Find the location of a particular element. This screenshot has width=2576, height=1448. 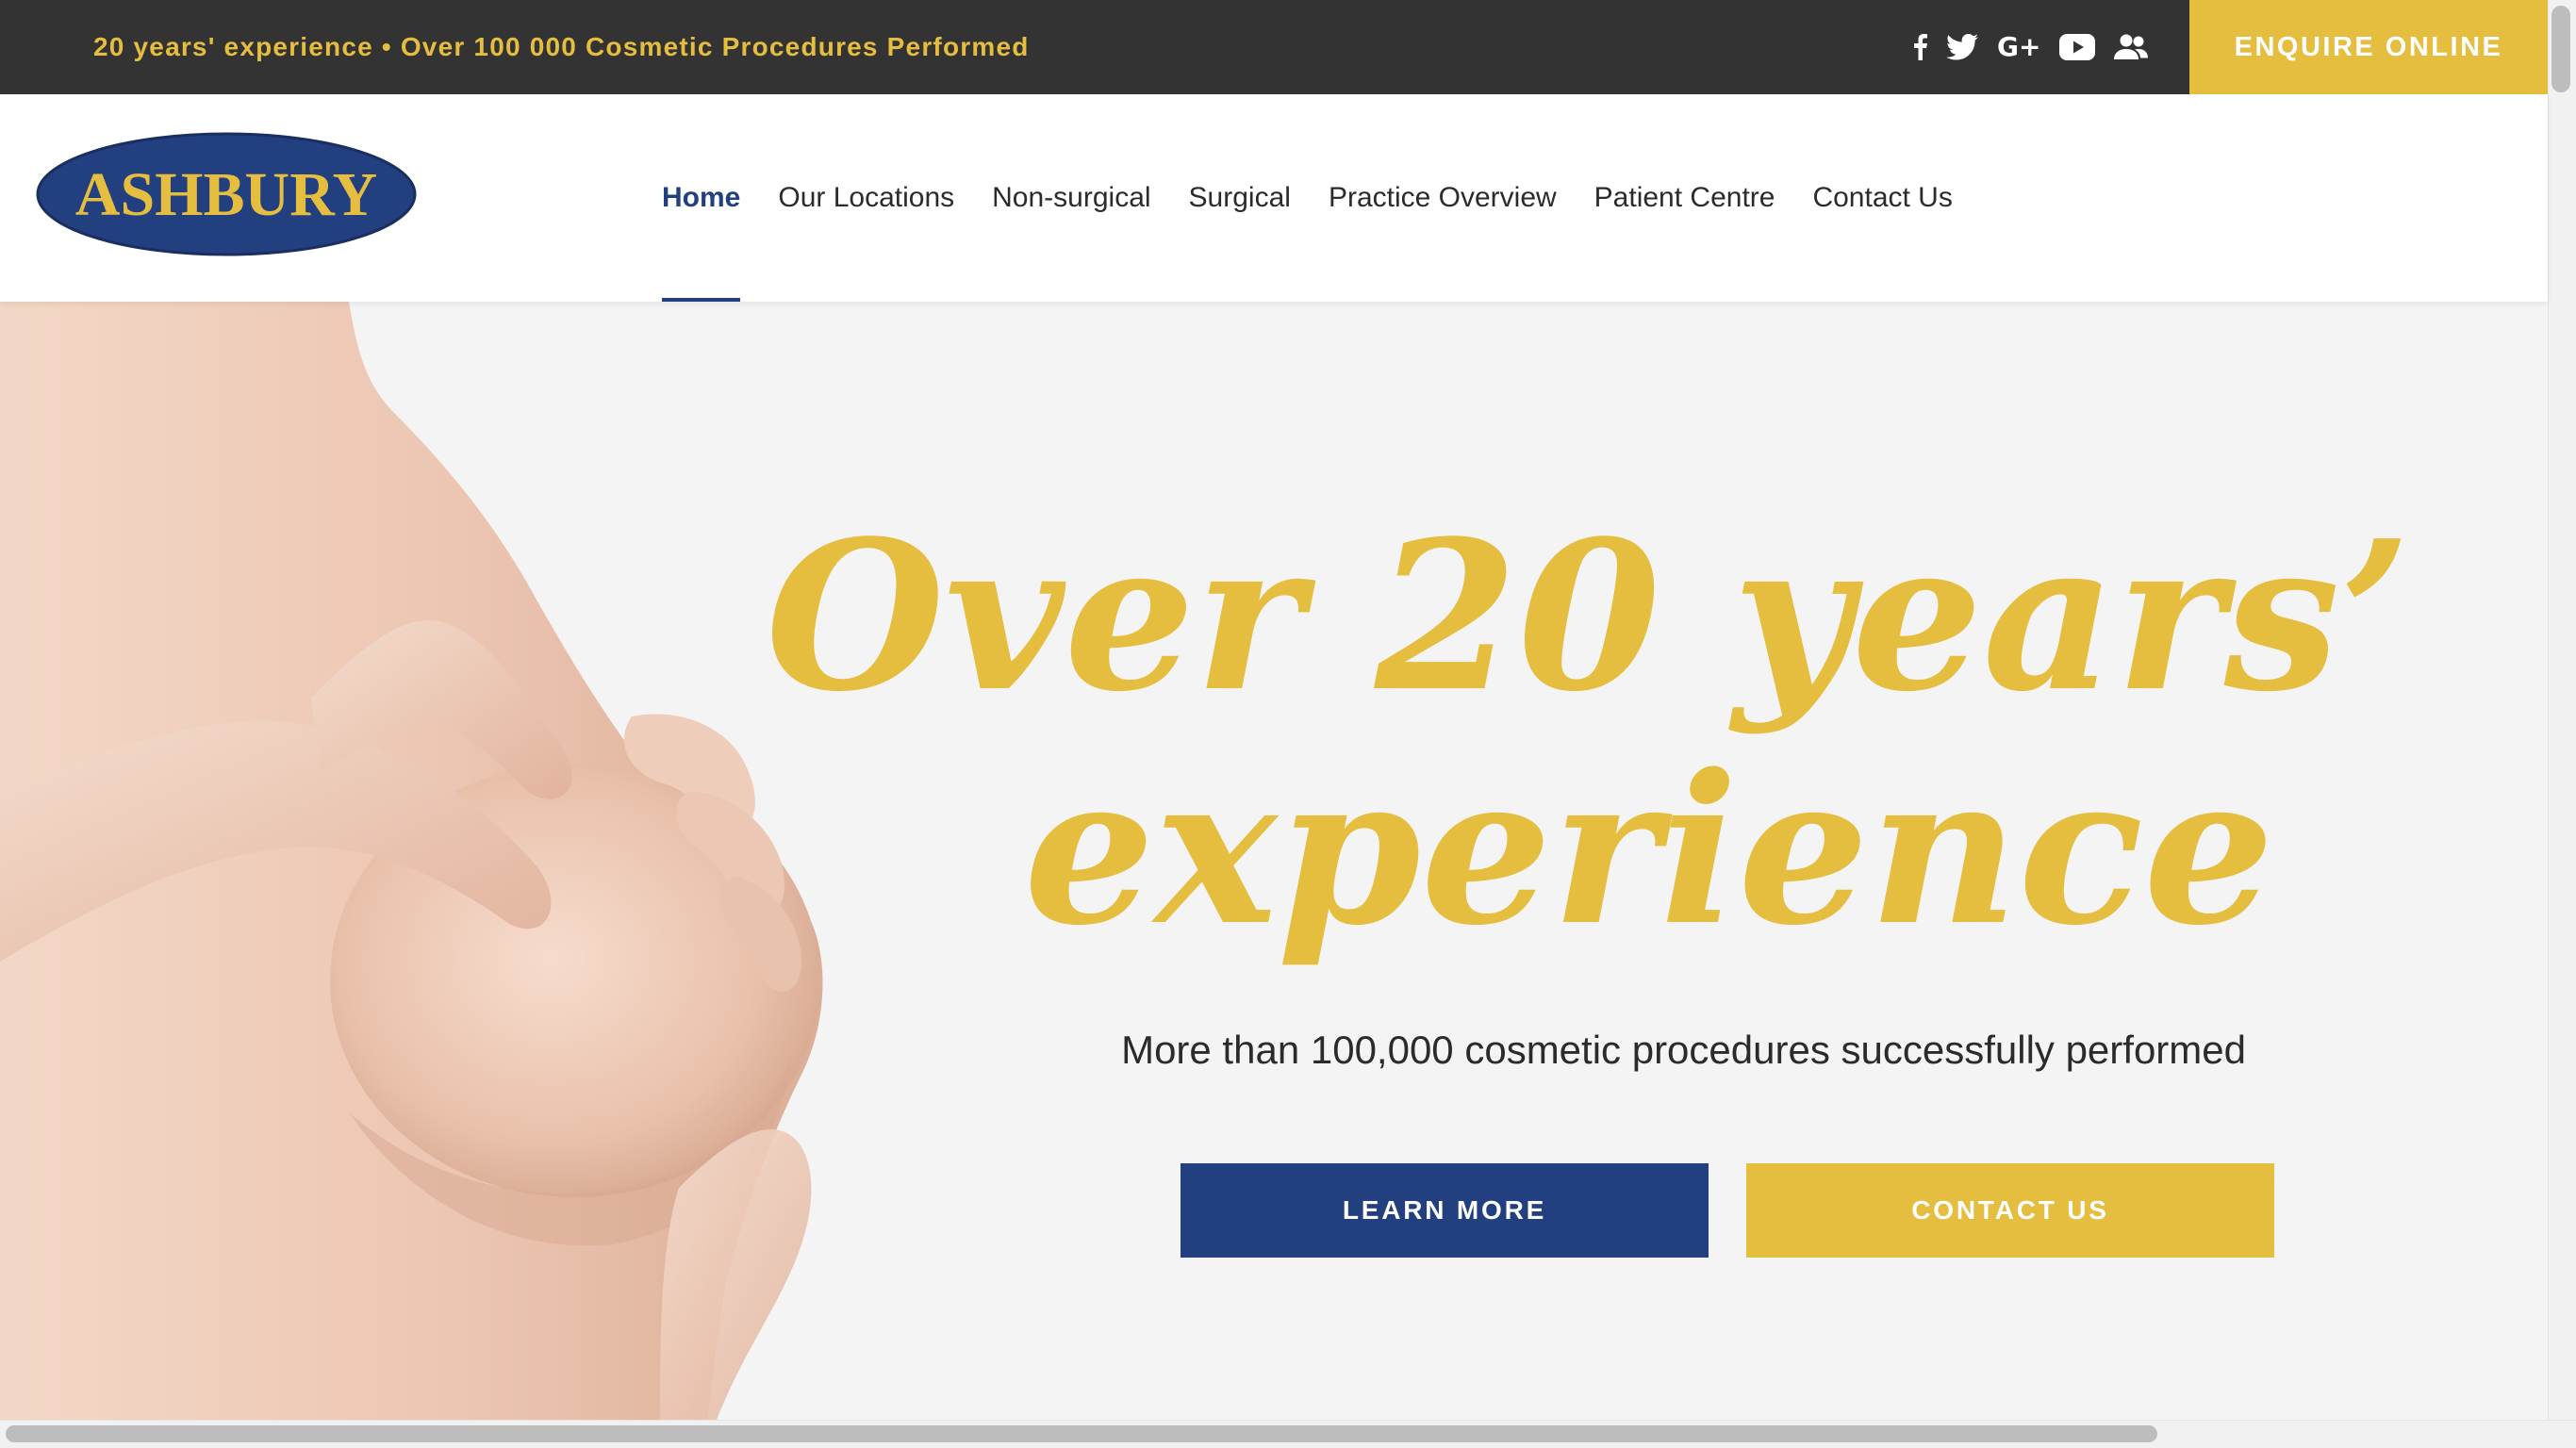

nav-non-surgical: Non-surgical is located at coordinates (1071, 198).